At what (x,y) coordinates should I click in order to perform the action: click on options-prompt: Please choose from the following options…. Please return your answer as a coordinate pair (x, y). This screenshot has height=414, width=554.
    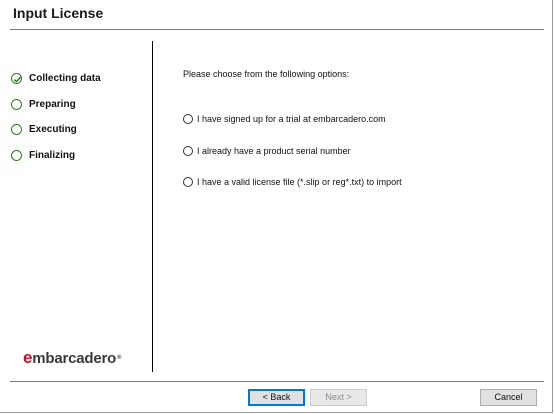
    Looking at the image, I should click on (266, 74).